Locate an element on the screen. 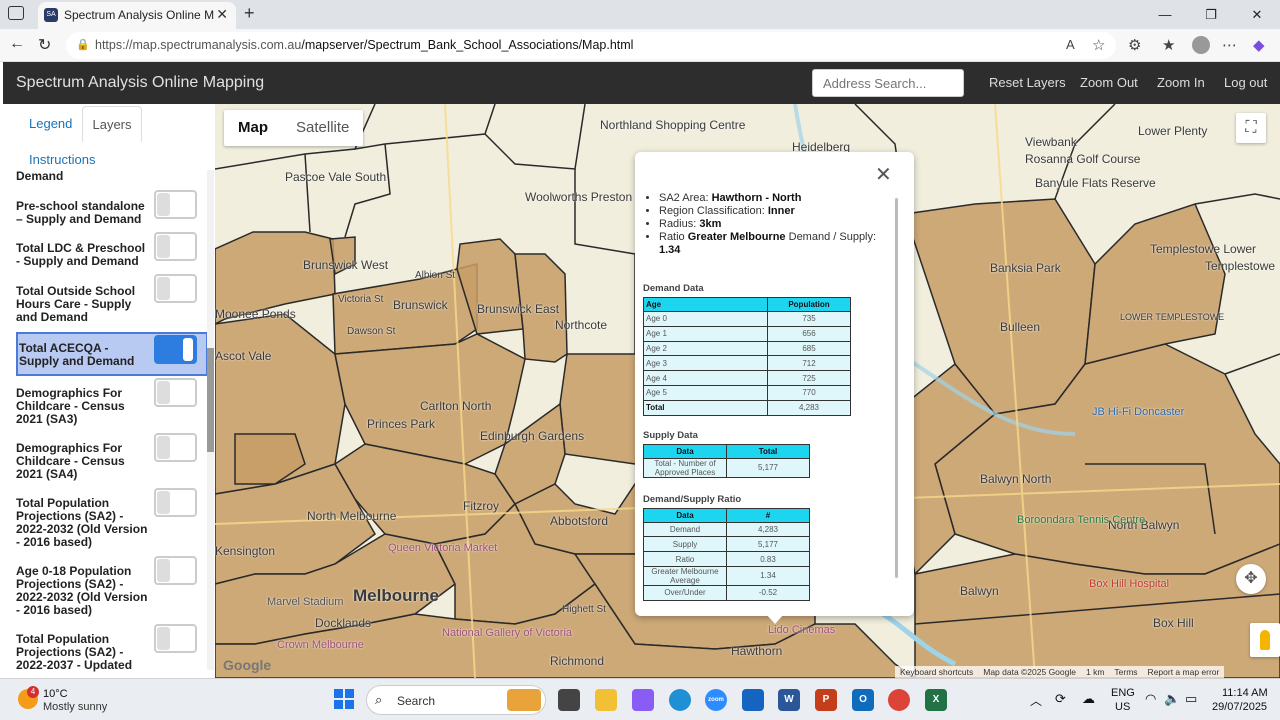 The width and height of the screenshot is (1280, 720). close-tab-icon: ✕ is located at coordinates (222, 14).